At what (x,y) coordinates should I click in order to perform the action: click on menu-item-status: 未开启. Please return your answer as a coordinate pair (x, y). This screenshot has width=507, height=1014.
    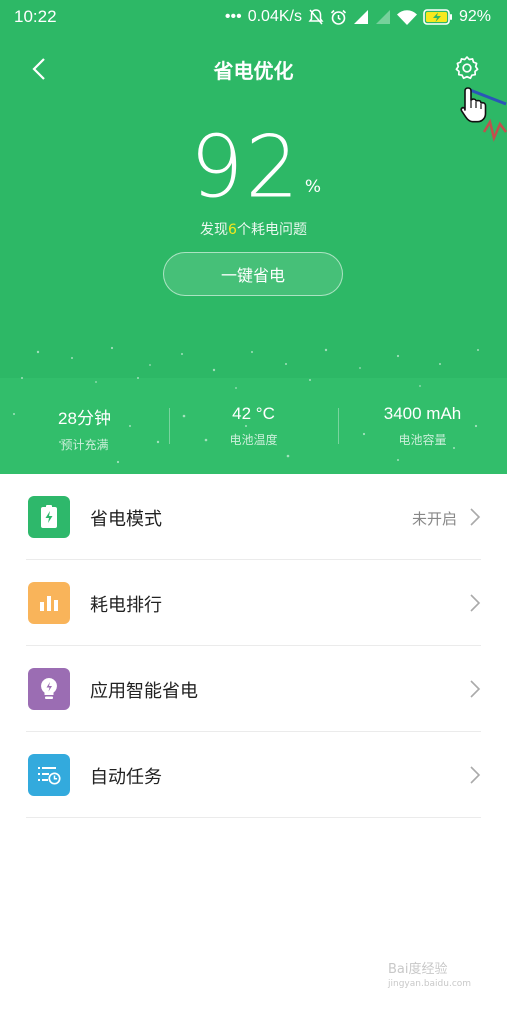
    Looking at the image, I should click on (434, 519).